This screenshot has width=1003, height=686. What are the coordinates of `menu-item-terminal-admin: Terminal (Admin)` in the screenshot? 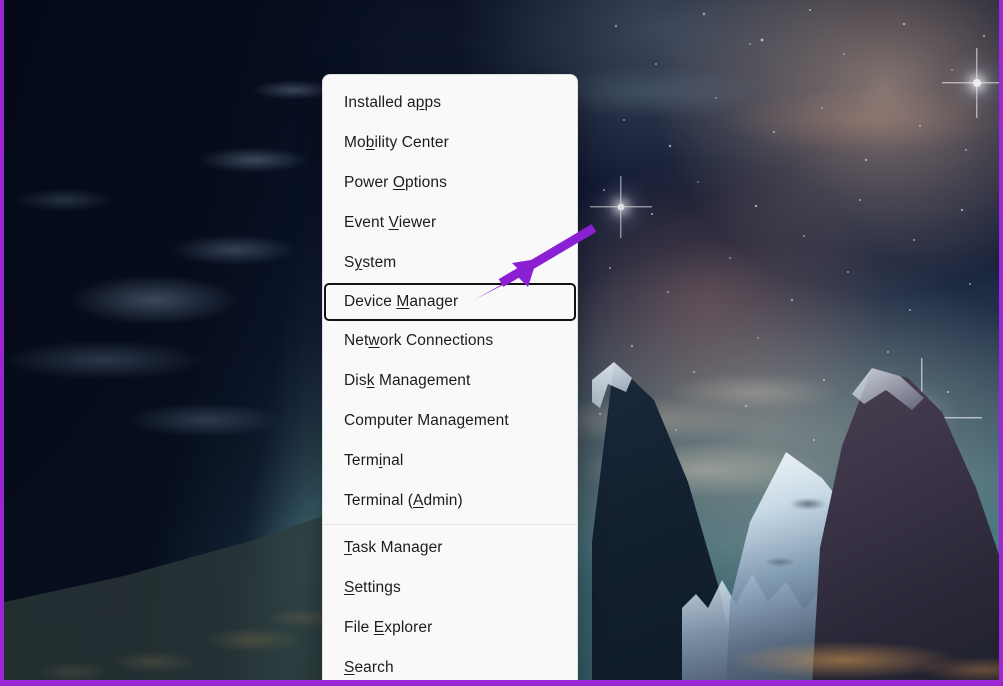 It's located at (450, 501).